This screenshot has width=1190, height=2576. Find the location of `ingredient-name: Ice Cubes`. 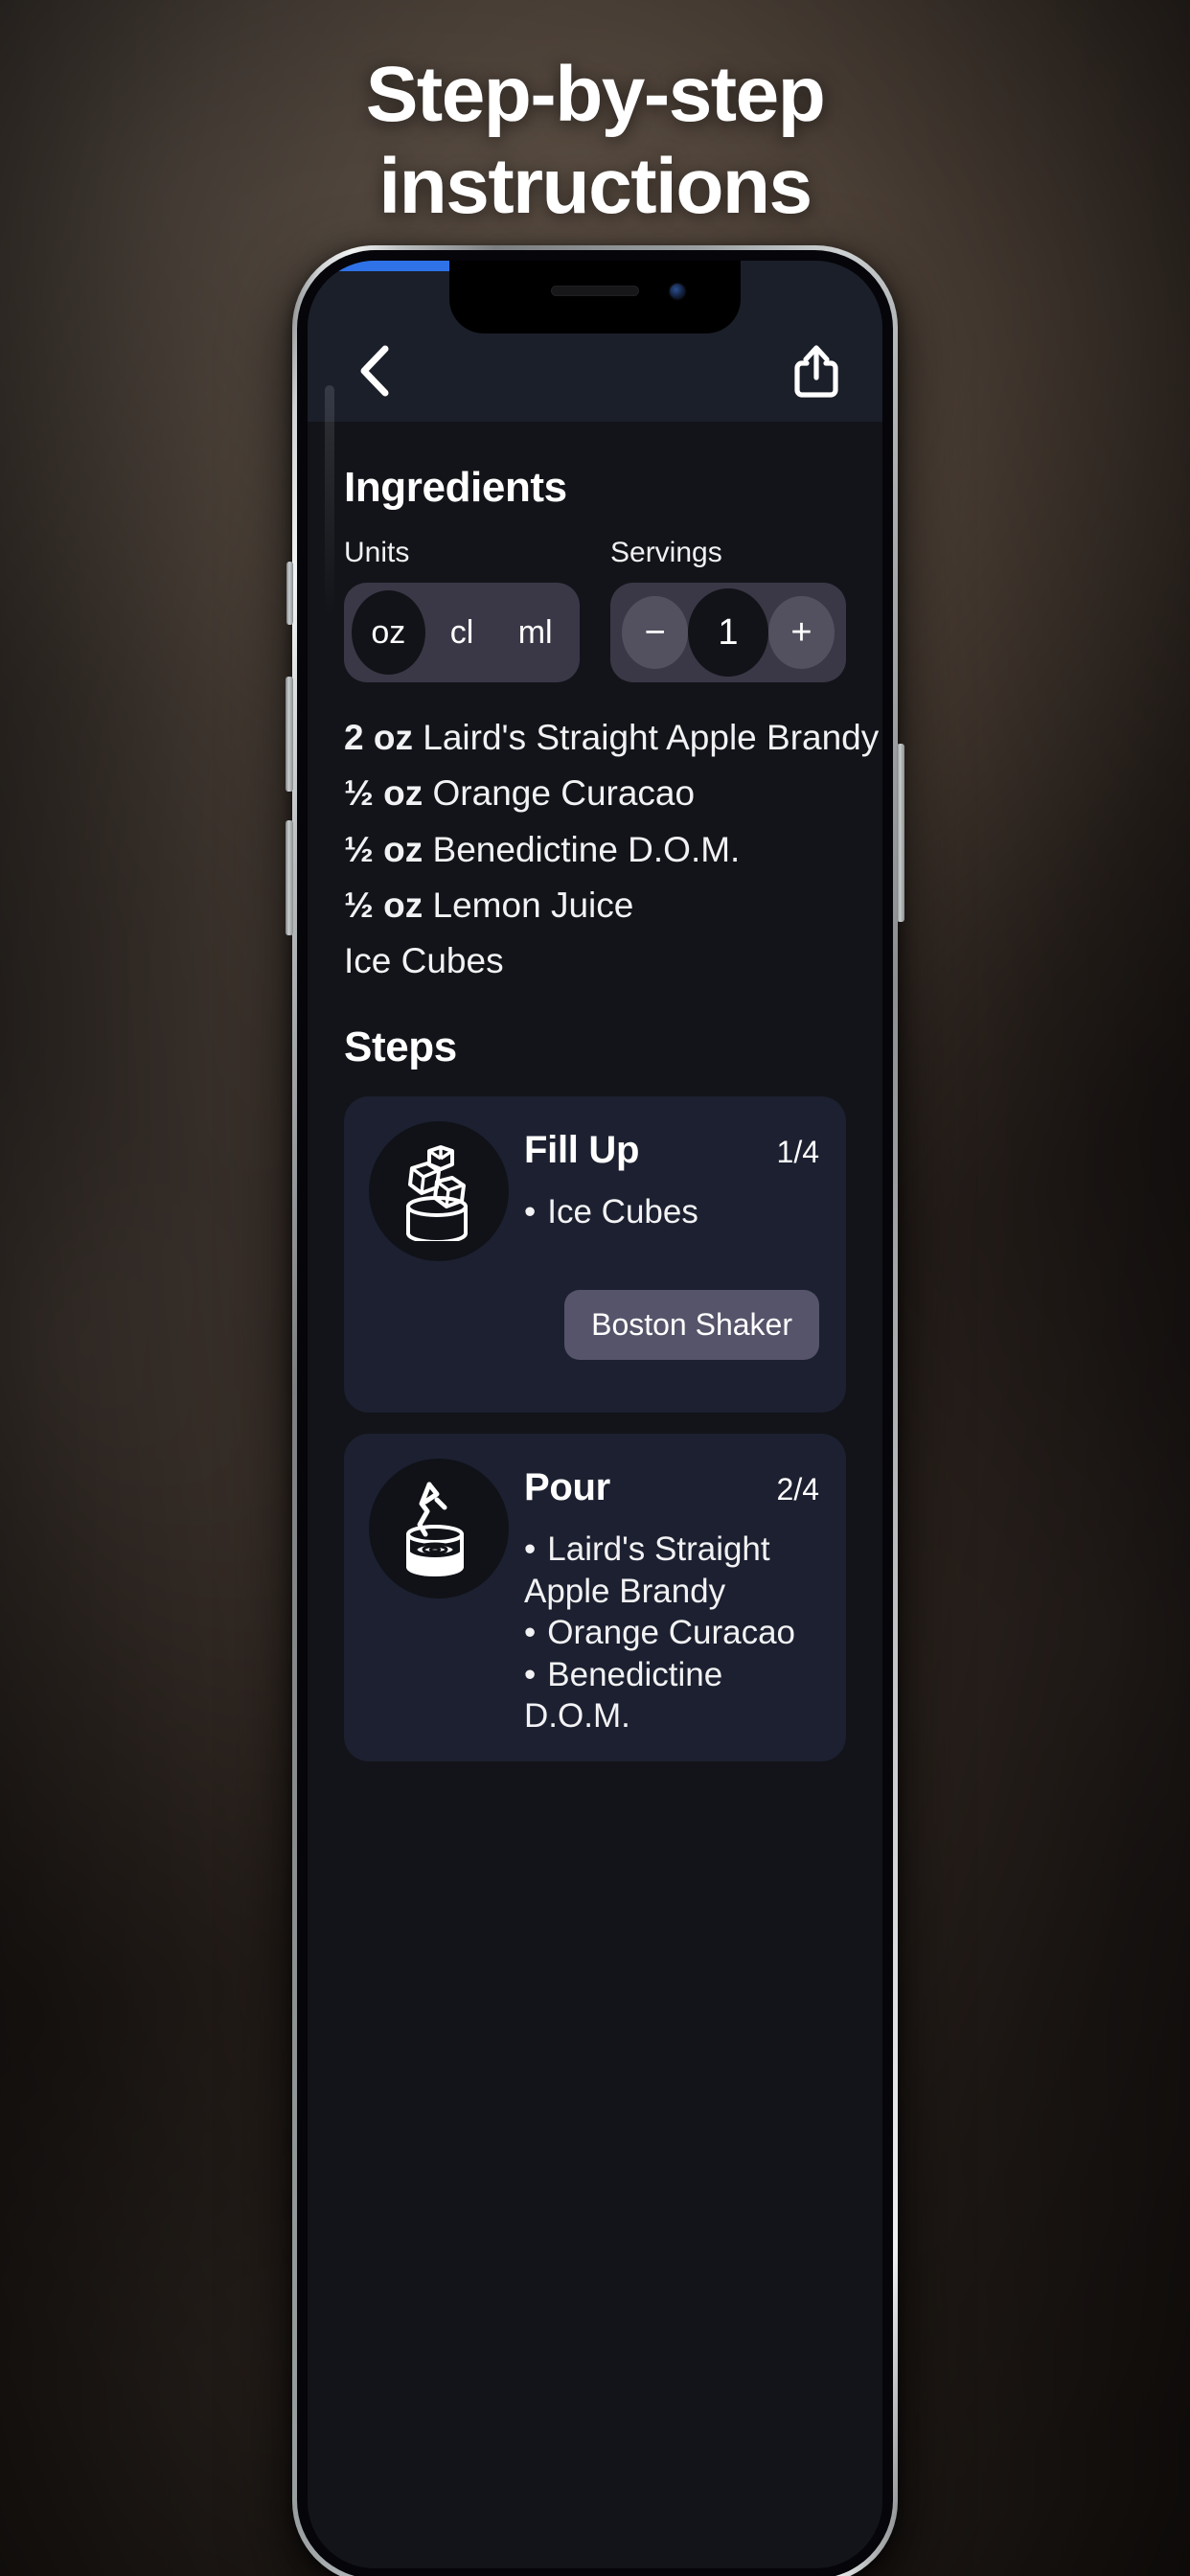

ingredient-name: Ice Cubes is located at coordinates (424, 961).